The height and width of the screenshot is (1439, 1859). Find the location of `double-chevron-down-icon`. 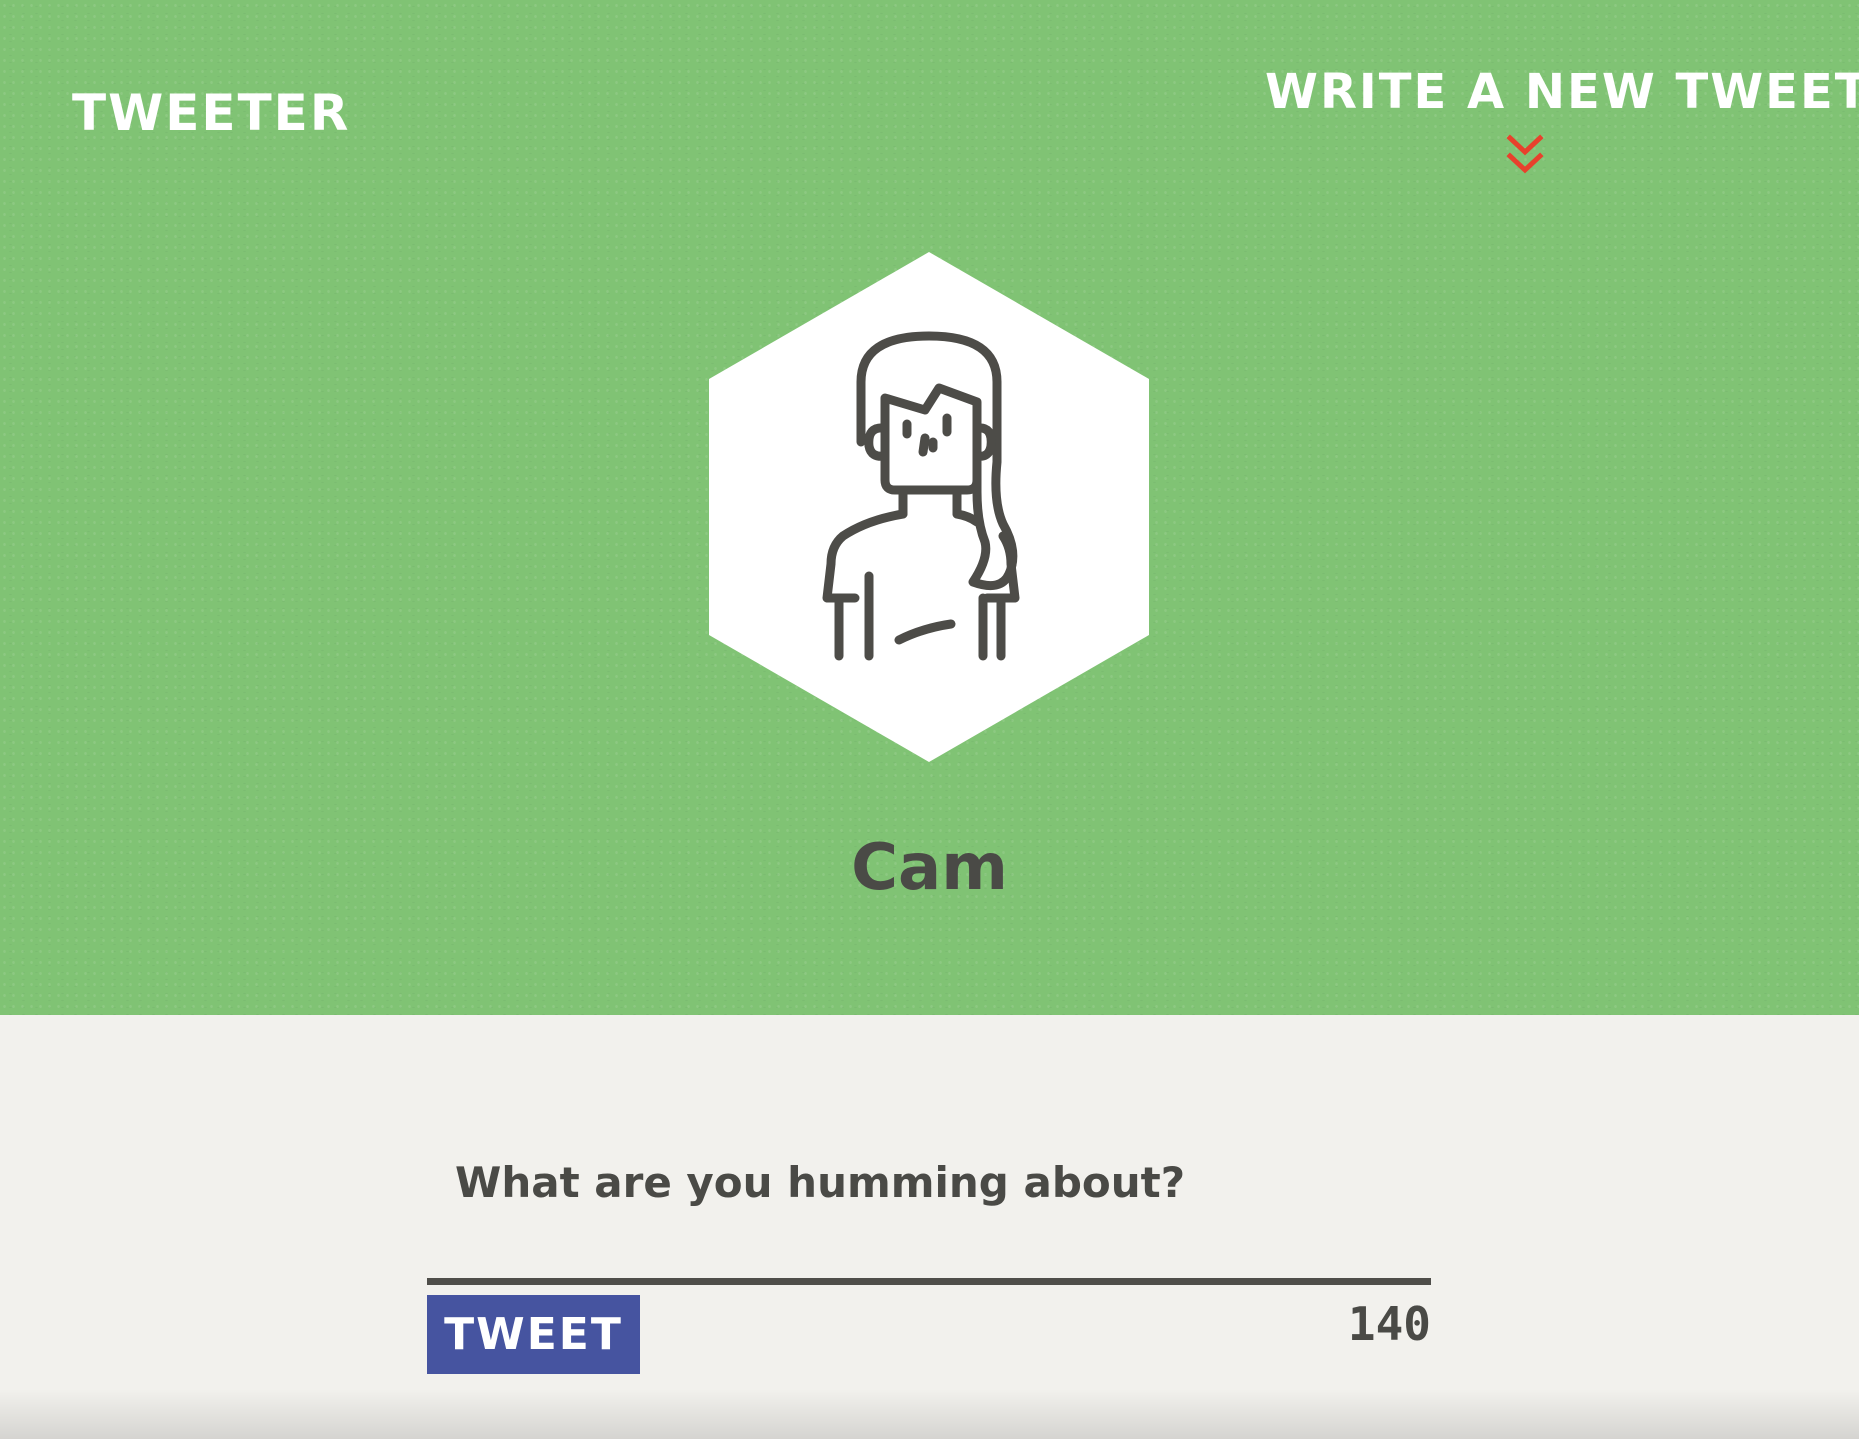

double-chevron-down-icon is located at coordinates (1525, 155).